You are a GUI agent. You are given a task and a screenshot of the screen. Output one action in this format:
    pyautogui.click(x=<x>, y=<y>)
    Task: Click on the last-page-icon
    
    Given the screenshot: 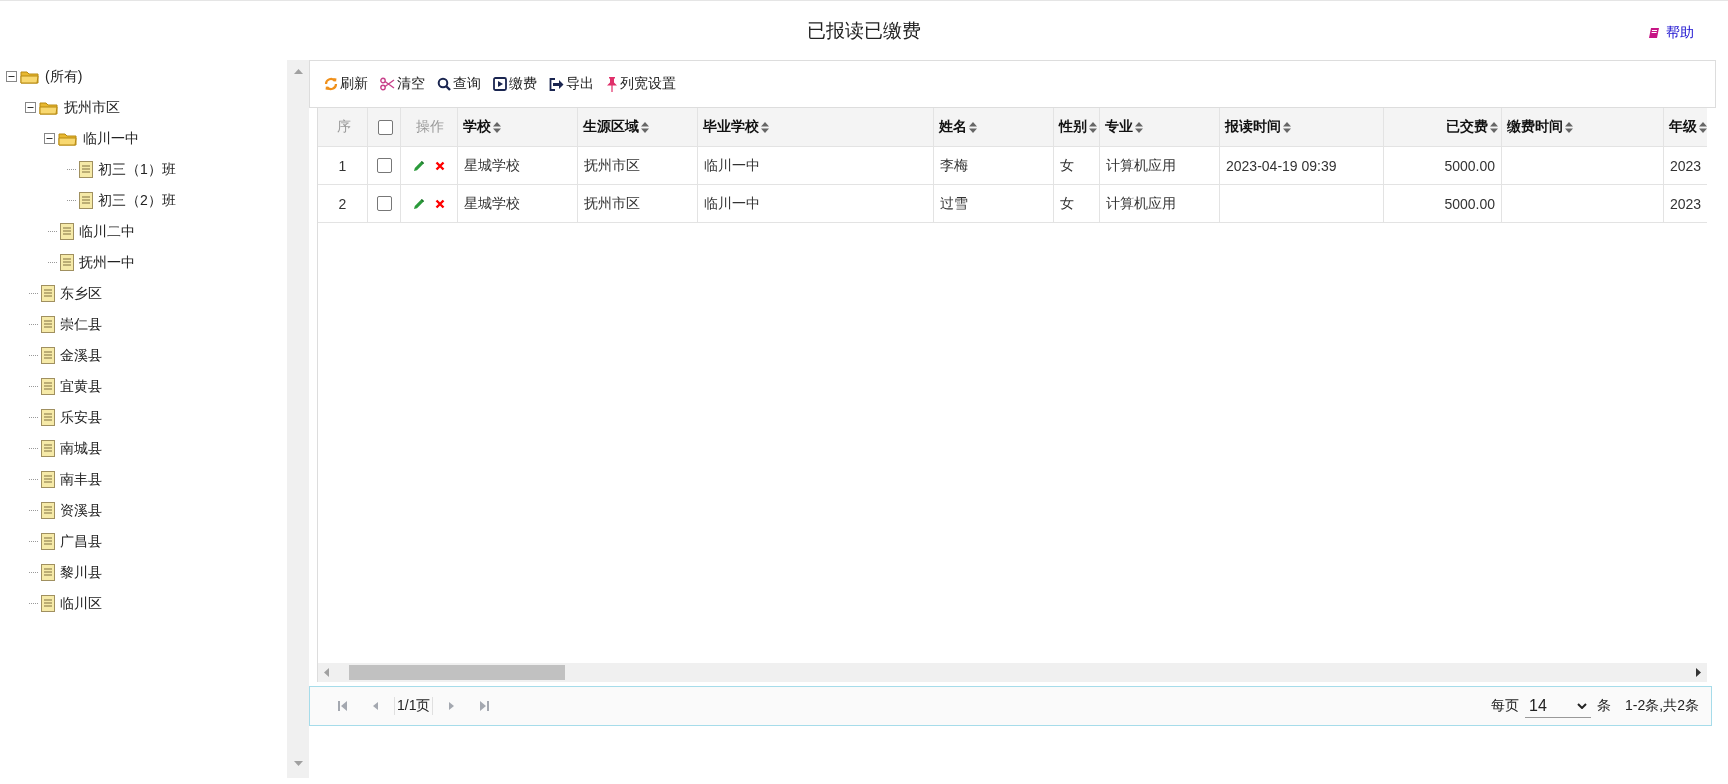 What is the action you would take?
    pyautogui.click(x=485, y=706)
    